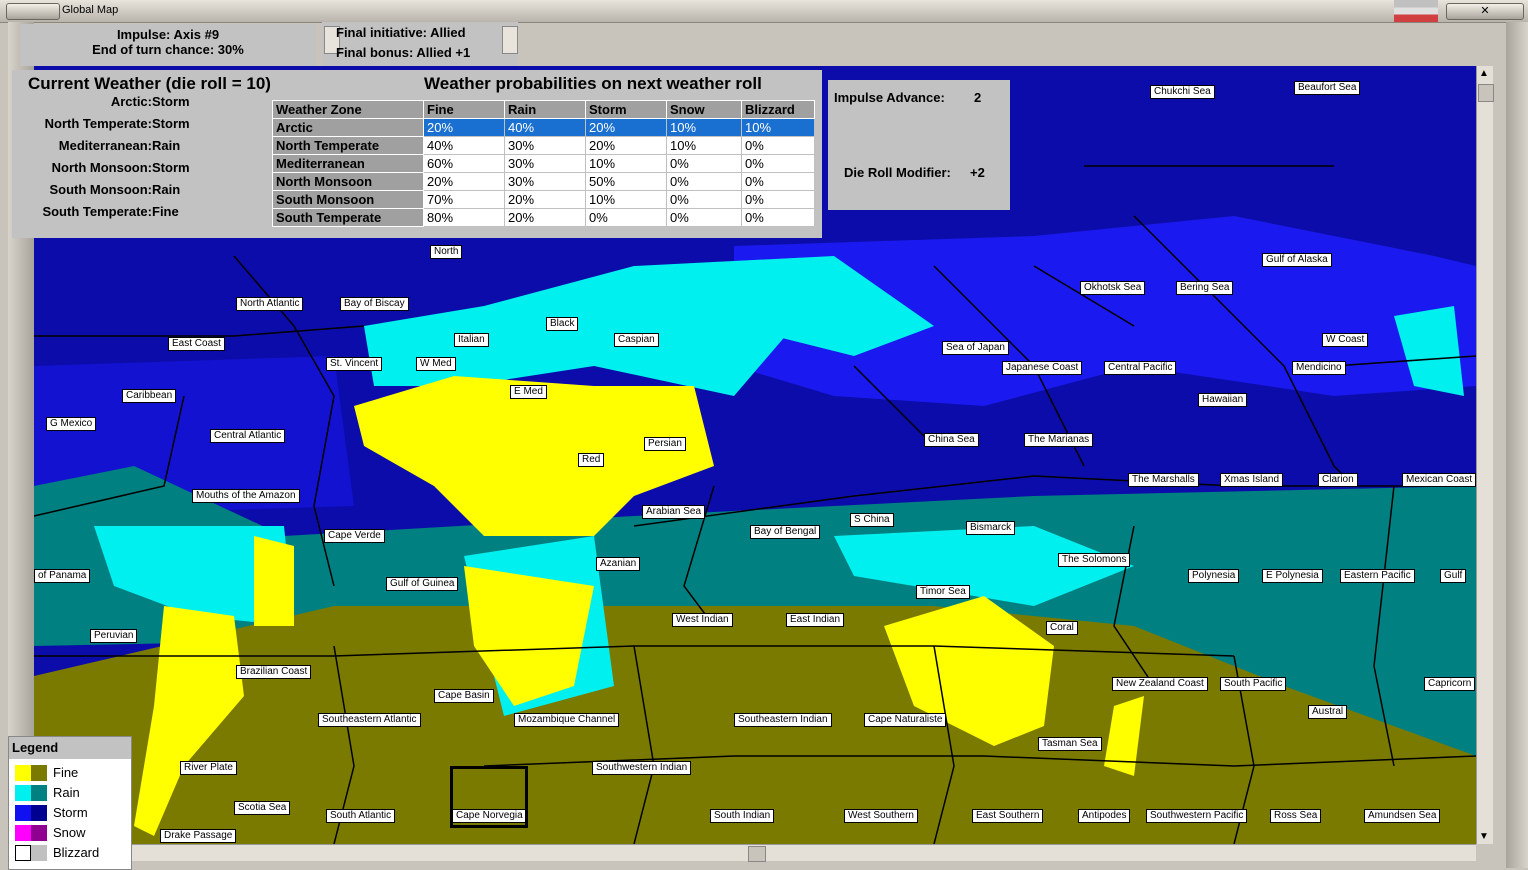 The height and width of the screenshot is (870, 1528). I want to click on horizontal-scrollbar, so click(755, 853).